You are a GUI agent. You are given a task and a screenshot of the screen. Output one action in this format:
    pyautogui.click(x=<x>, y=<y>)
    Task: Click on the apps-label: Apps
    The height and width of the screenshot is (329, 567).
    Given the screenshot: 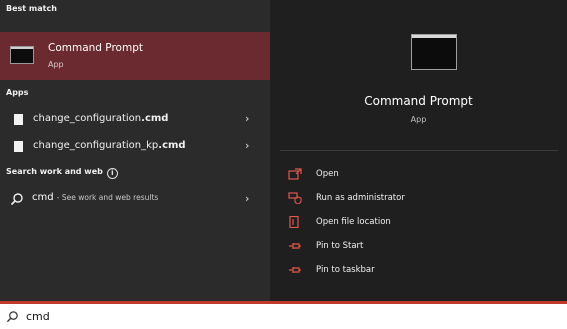 What is the action you would take?
    pyautogui.click(x=17, y=92)
    